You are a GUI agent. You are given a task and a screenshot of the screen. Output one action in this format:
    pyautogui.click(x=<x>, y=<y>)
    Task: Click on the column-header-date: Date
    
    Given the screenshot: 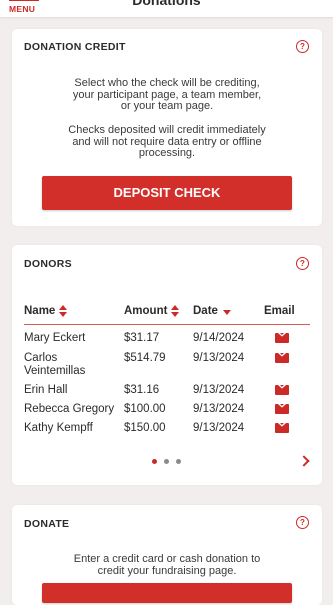 What is the action you would take?
    pyautogui.click(x=212, y=311)
    